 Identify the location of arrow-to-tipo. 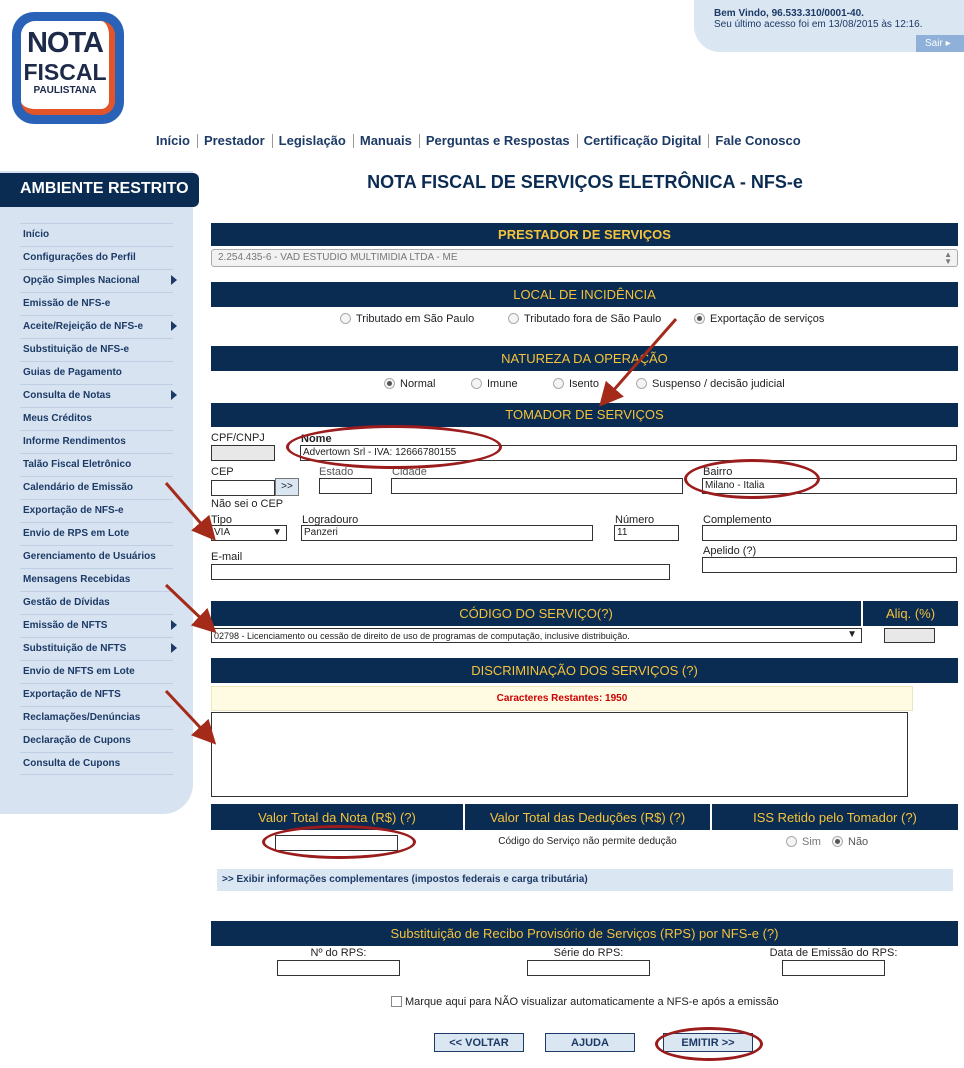
(190, 511).